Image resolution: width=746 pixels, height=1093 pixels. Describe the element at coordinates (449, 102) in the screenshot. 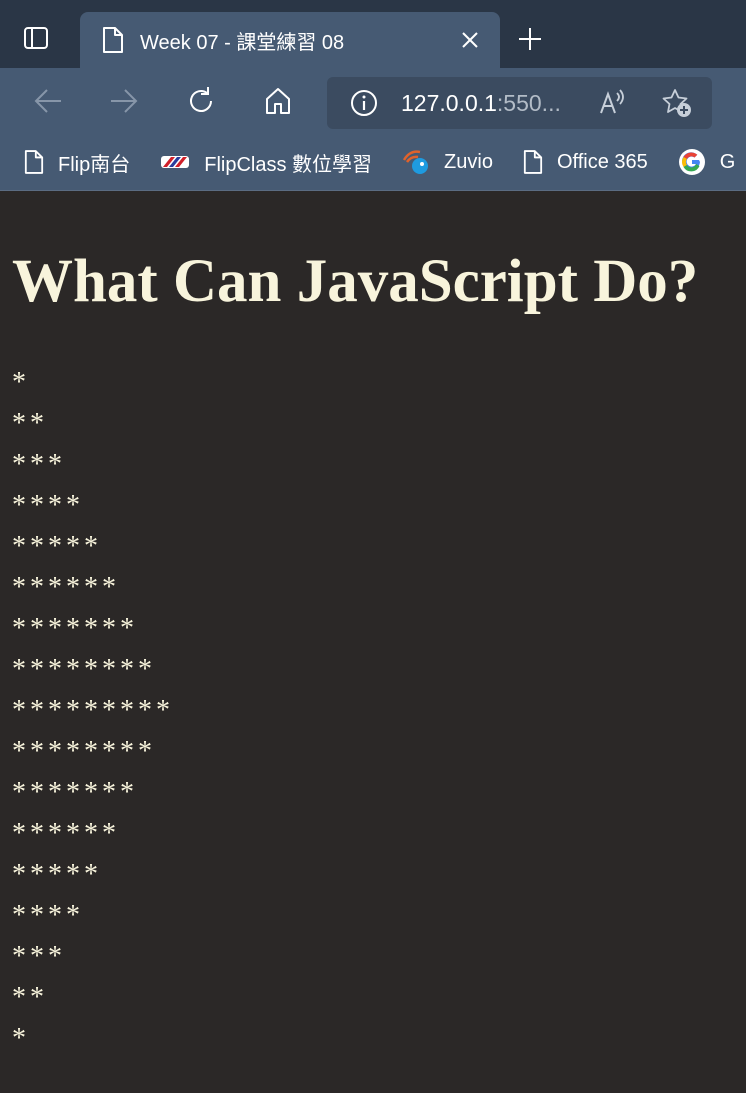

I see `url-host: 127.0.0.1` at that location.